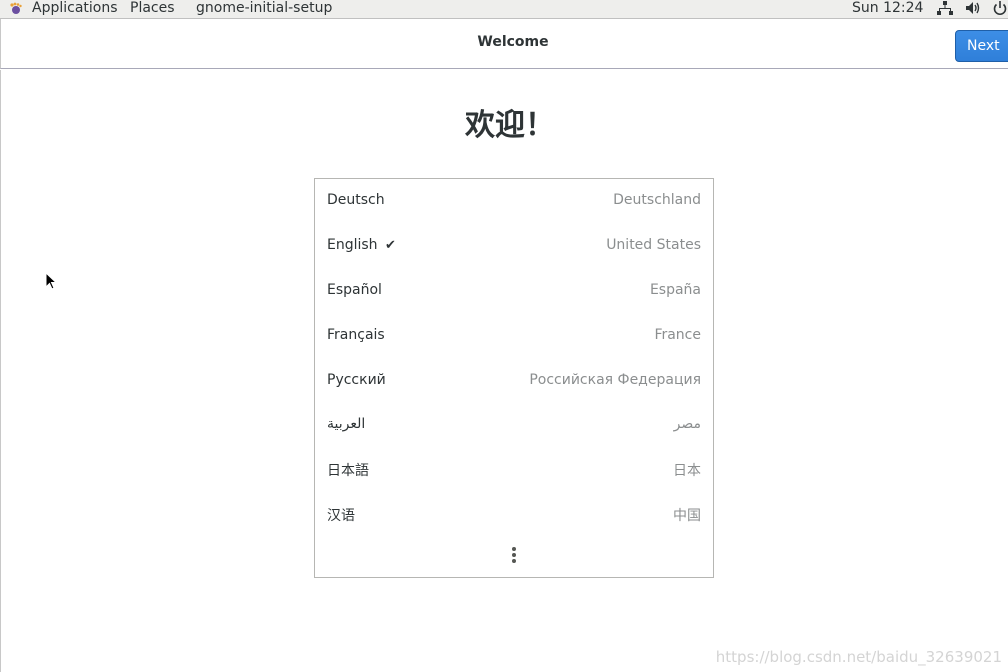  Describe the element at coordinates (1000, 8) in the screenshot. I see `power-icon` at that location.